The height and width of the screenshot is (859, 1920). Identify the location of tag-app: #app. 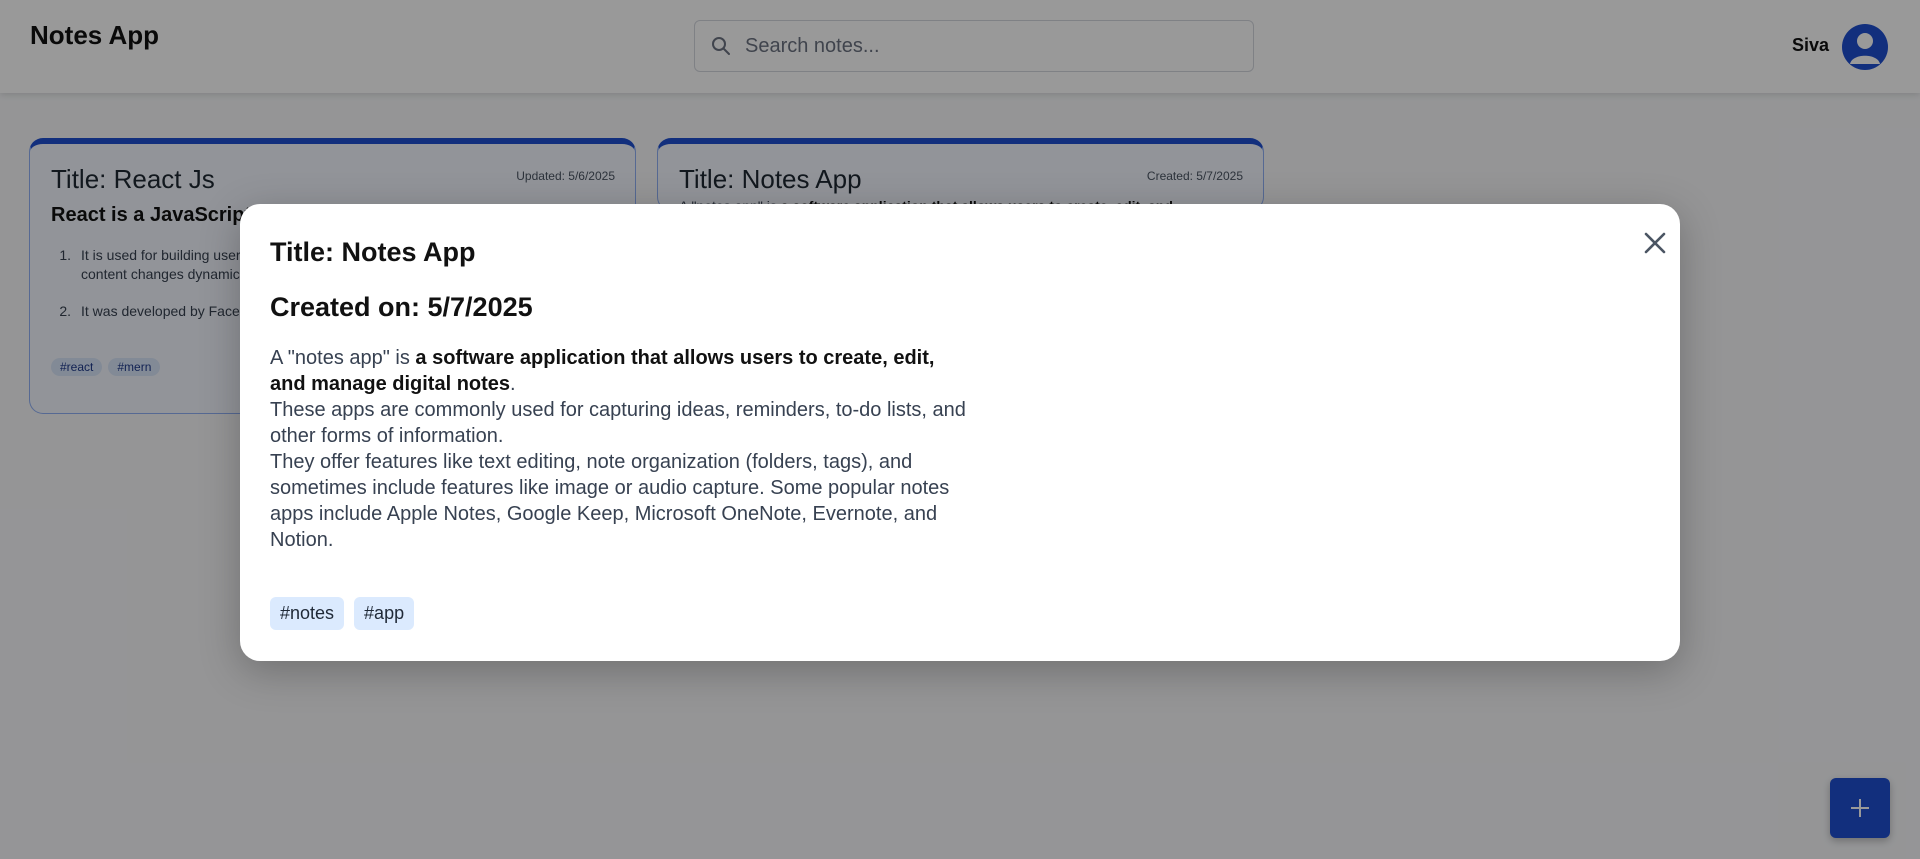
(384, 613).